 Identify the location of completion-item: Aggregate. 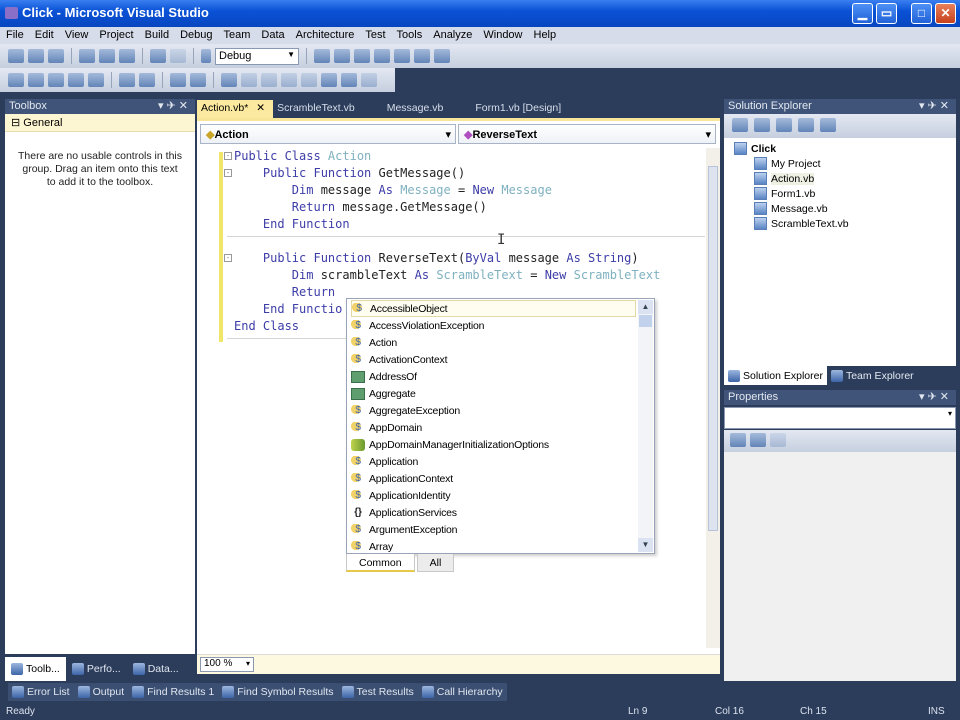
(493, 393).